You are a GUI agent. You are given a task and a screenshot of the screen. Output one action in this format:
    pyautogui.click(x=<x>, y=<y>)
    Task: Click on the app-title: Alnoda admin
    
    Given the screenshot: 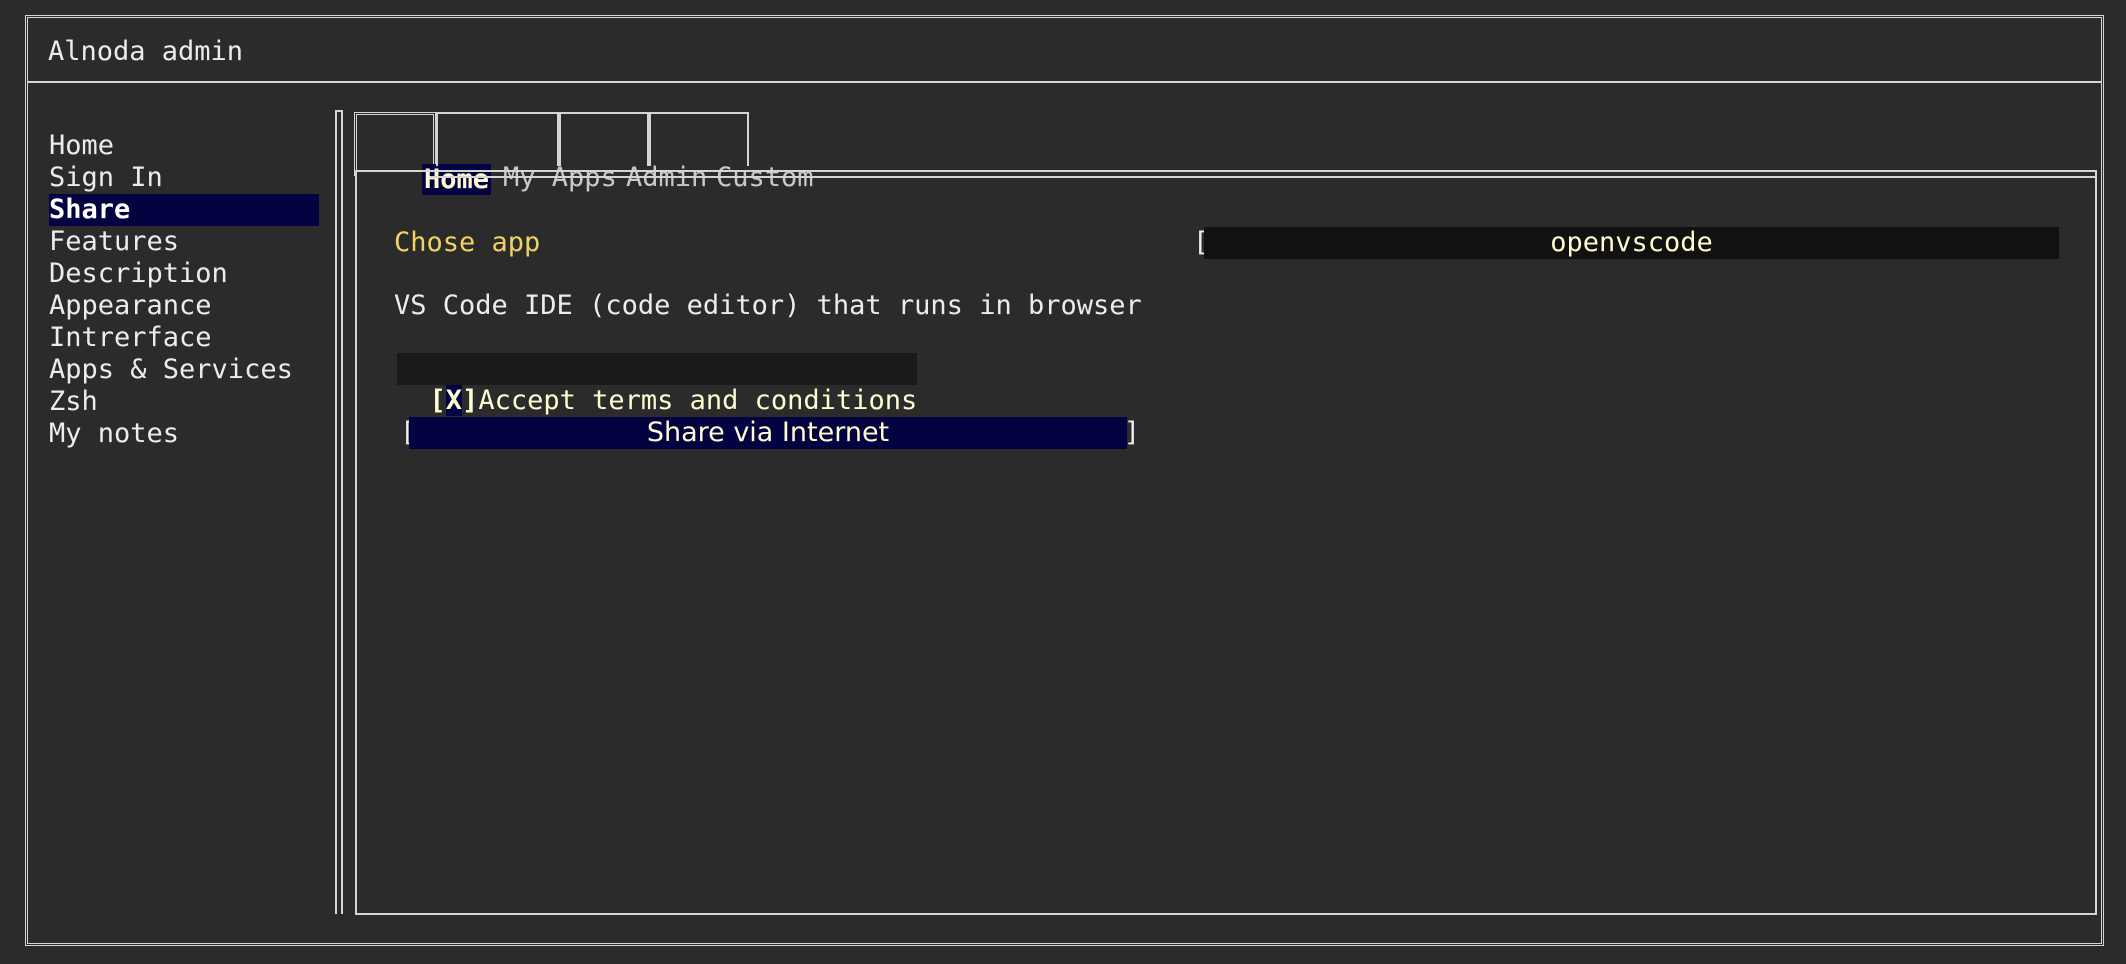 What is the action you would take?
    pyautogui.click(x=146, y=51)
    